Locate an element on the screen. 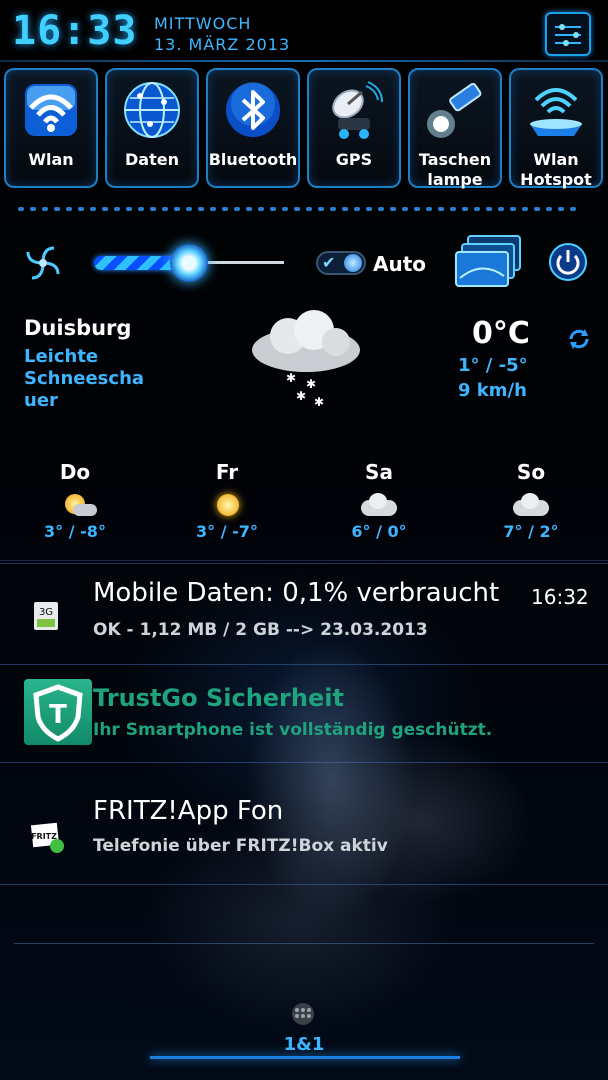 This screenshot has width=608, height=1080. toggle-wlan-hotspot: Wlan Hotspot is located at coordinates (556, 129).